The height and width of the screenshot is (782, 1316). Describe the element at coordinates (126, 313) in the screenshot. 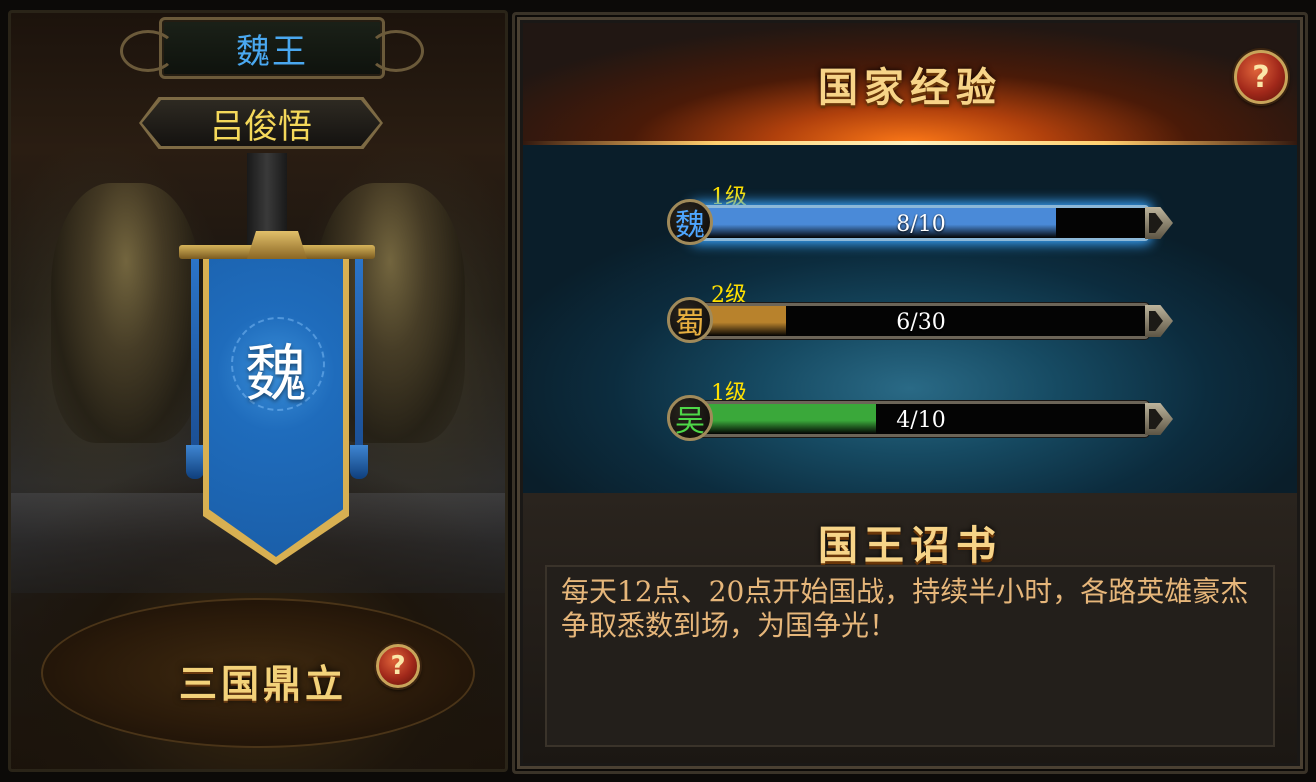

I see `dragon-statue-left` at that location.